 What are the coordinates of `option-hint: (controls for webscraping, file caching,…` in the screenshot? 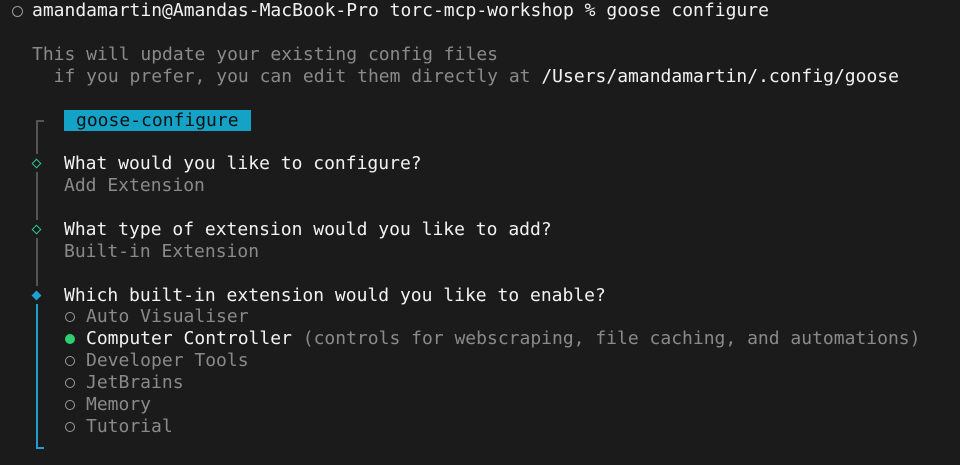 It's located at (611, 338).